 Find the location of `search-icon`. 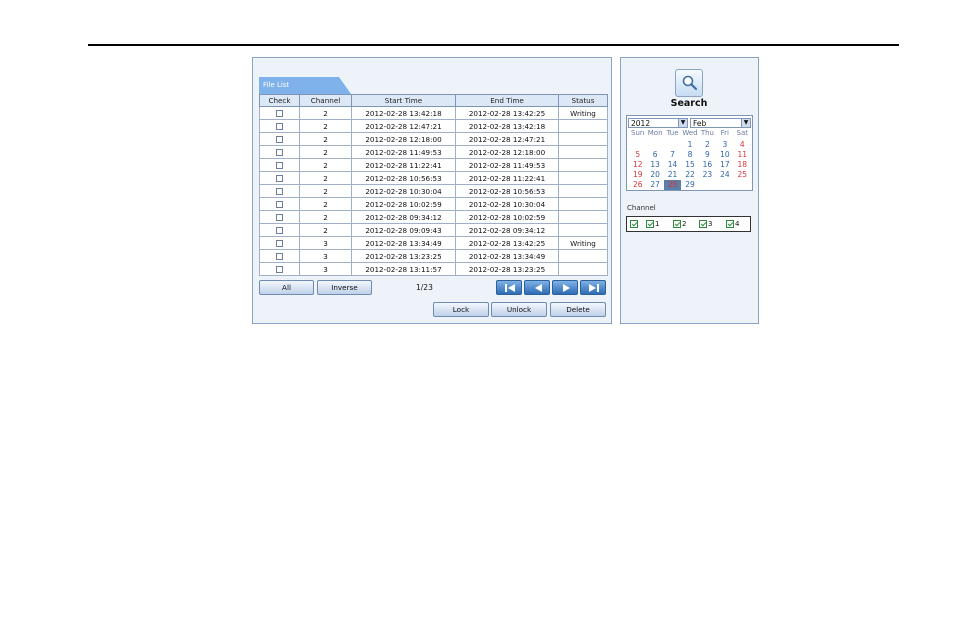

search-icon is located at coordinates (690, 83).